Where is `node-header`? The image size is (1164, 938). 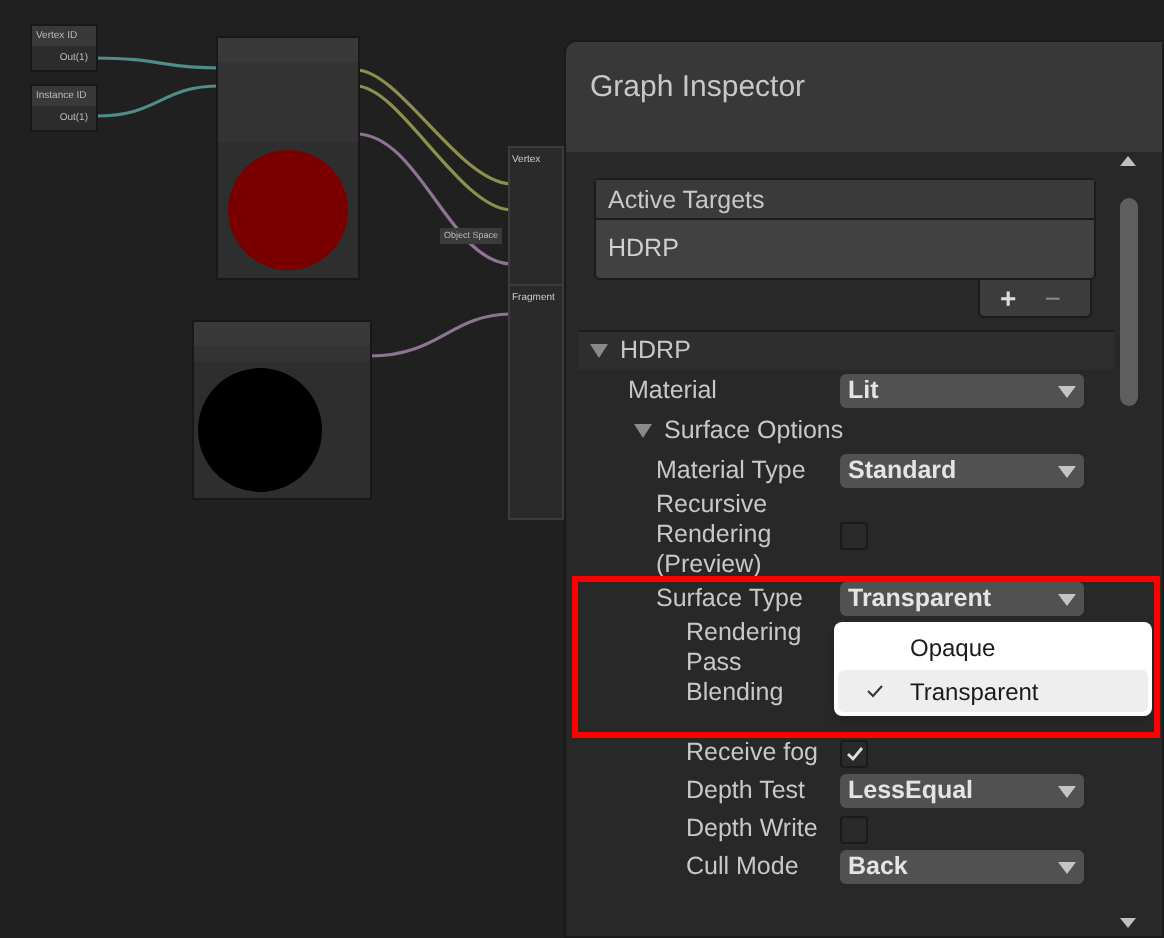 node-header is located at coordinates (288, 50).